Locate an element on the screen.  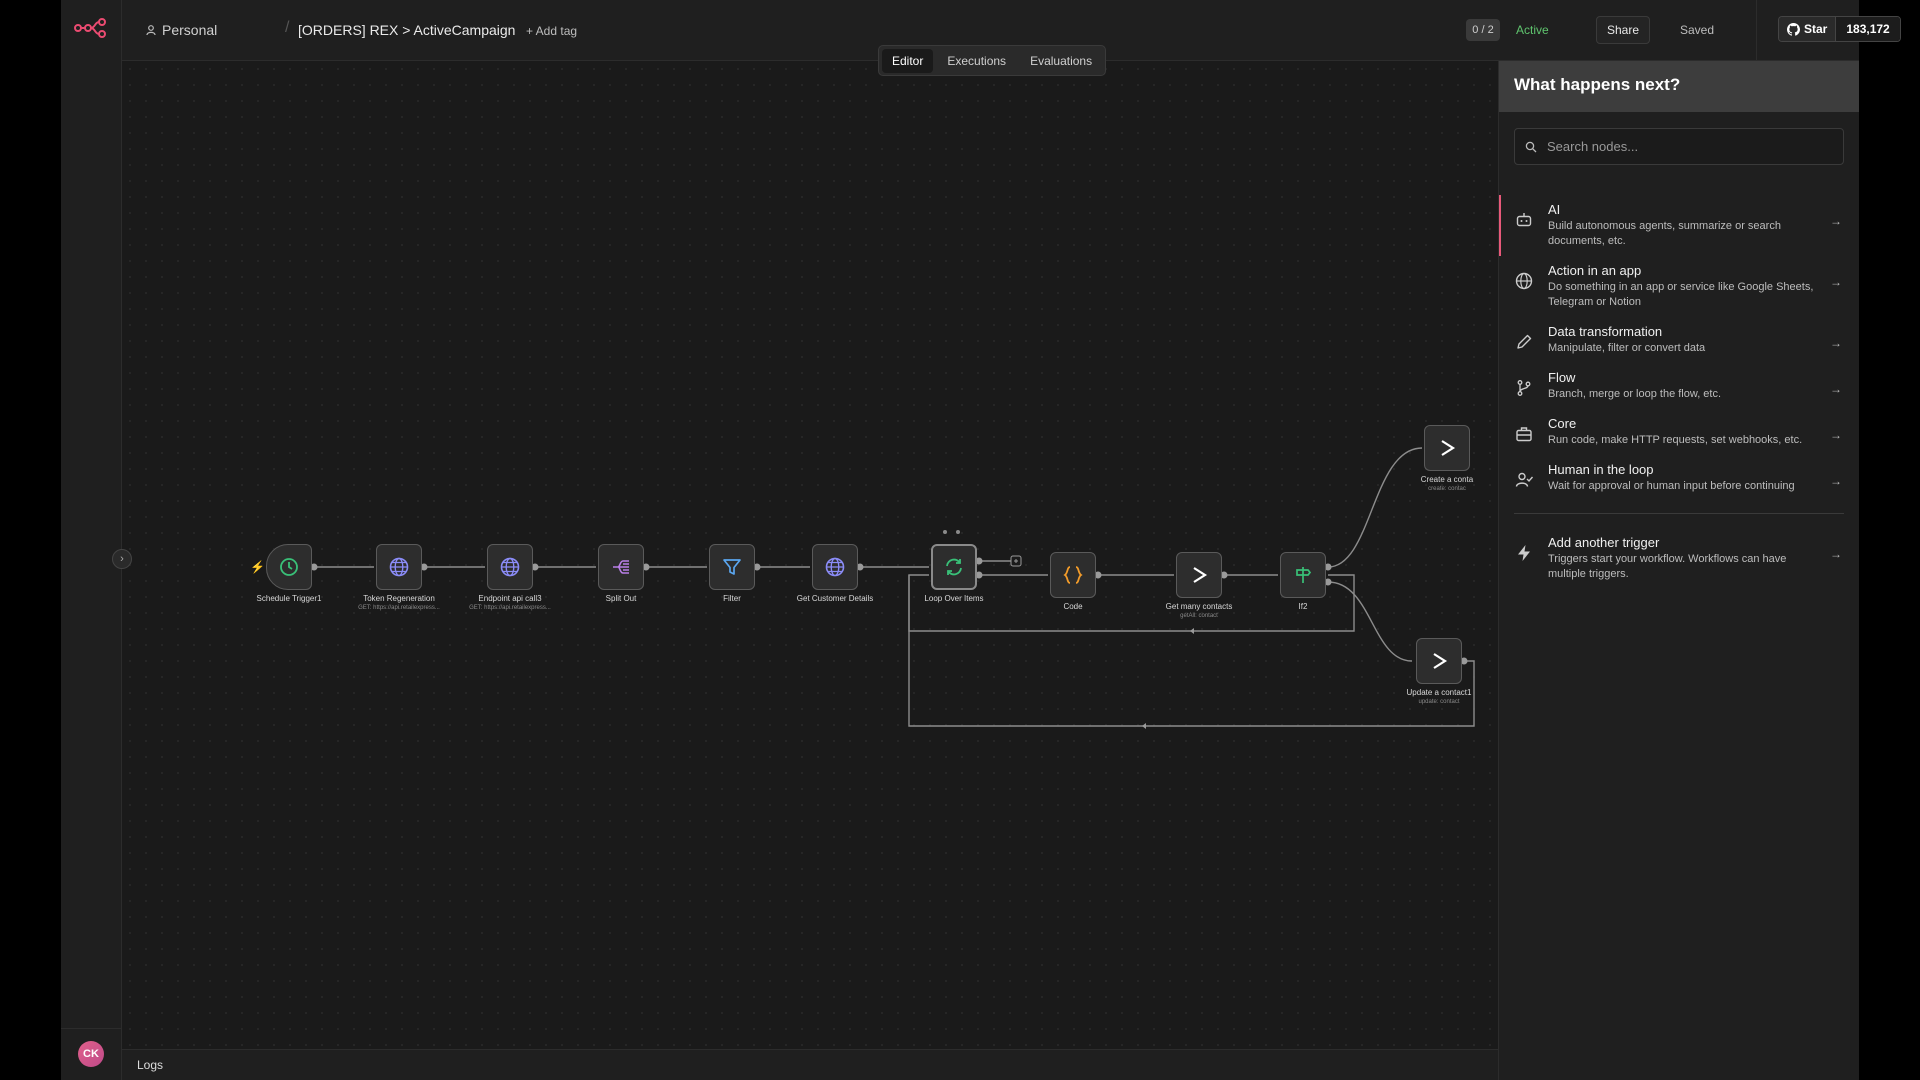
category-title: AI is located at coordinates (1554, 209).